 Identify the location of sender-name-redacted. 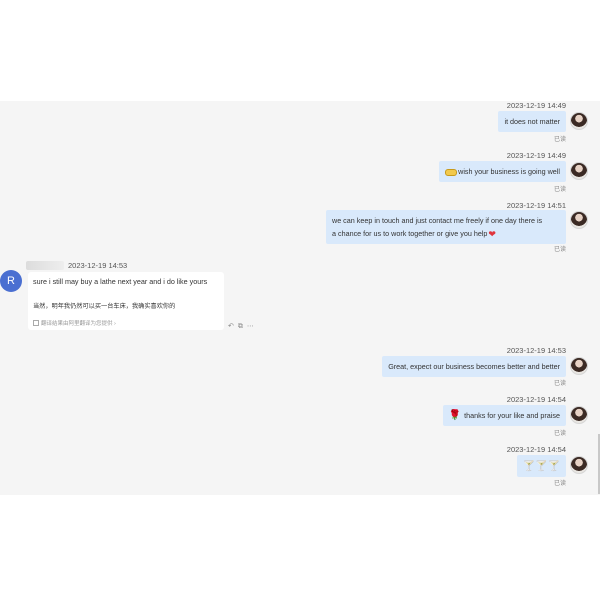
(45, 265).